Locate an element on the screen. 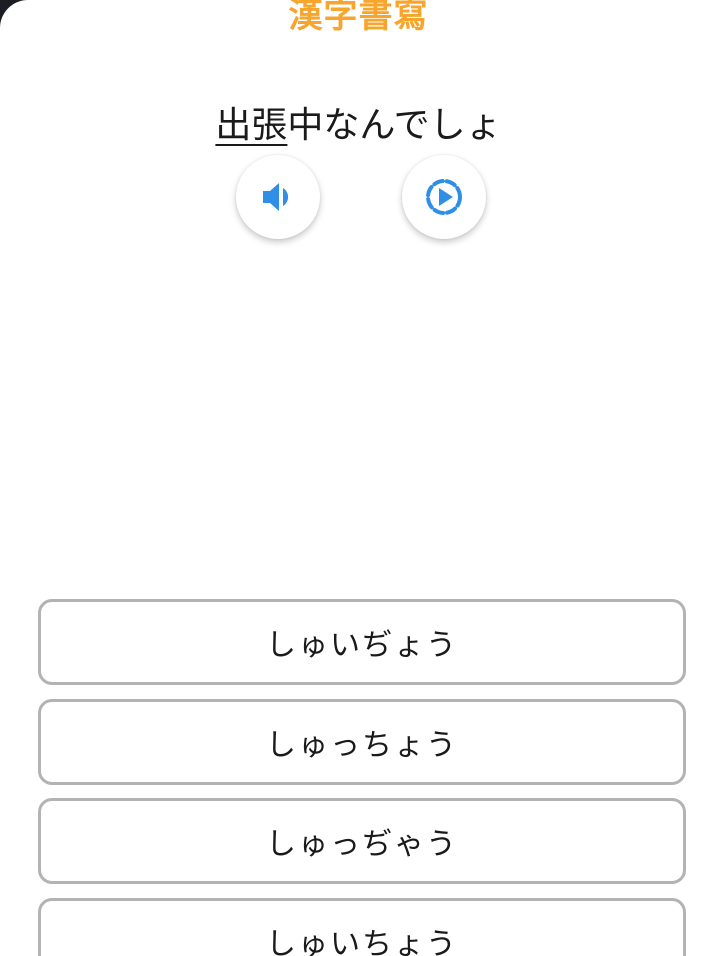 The height and width of the screenshot is (956, 717). sentence-rest: 中なんでしょ is located at coordinates (394, 125).